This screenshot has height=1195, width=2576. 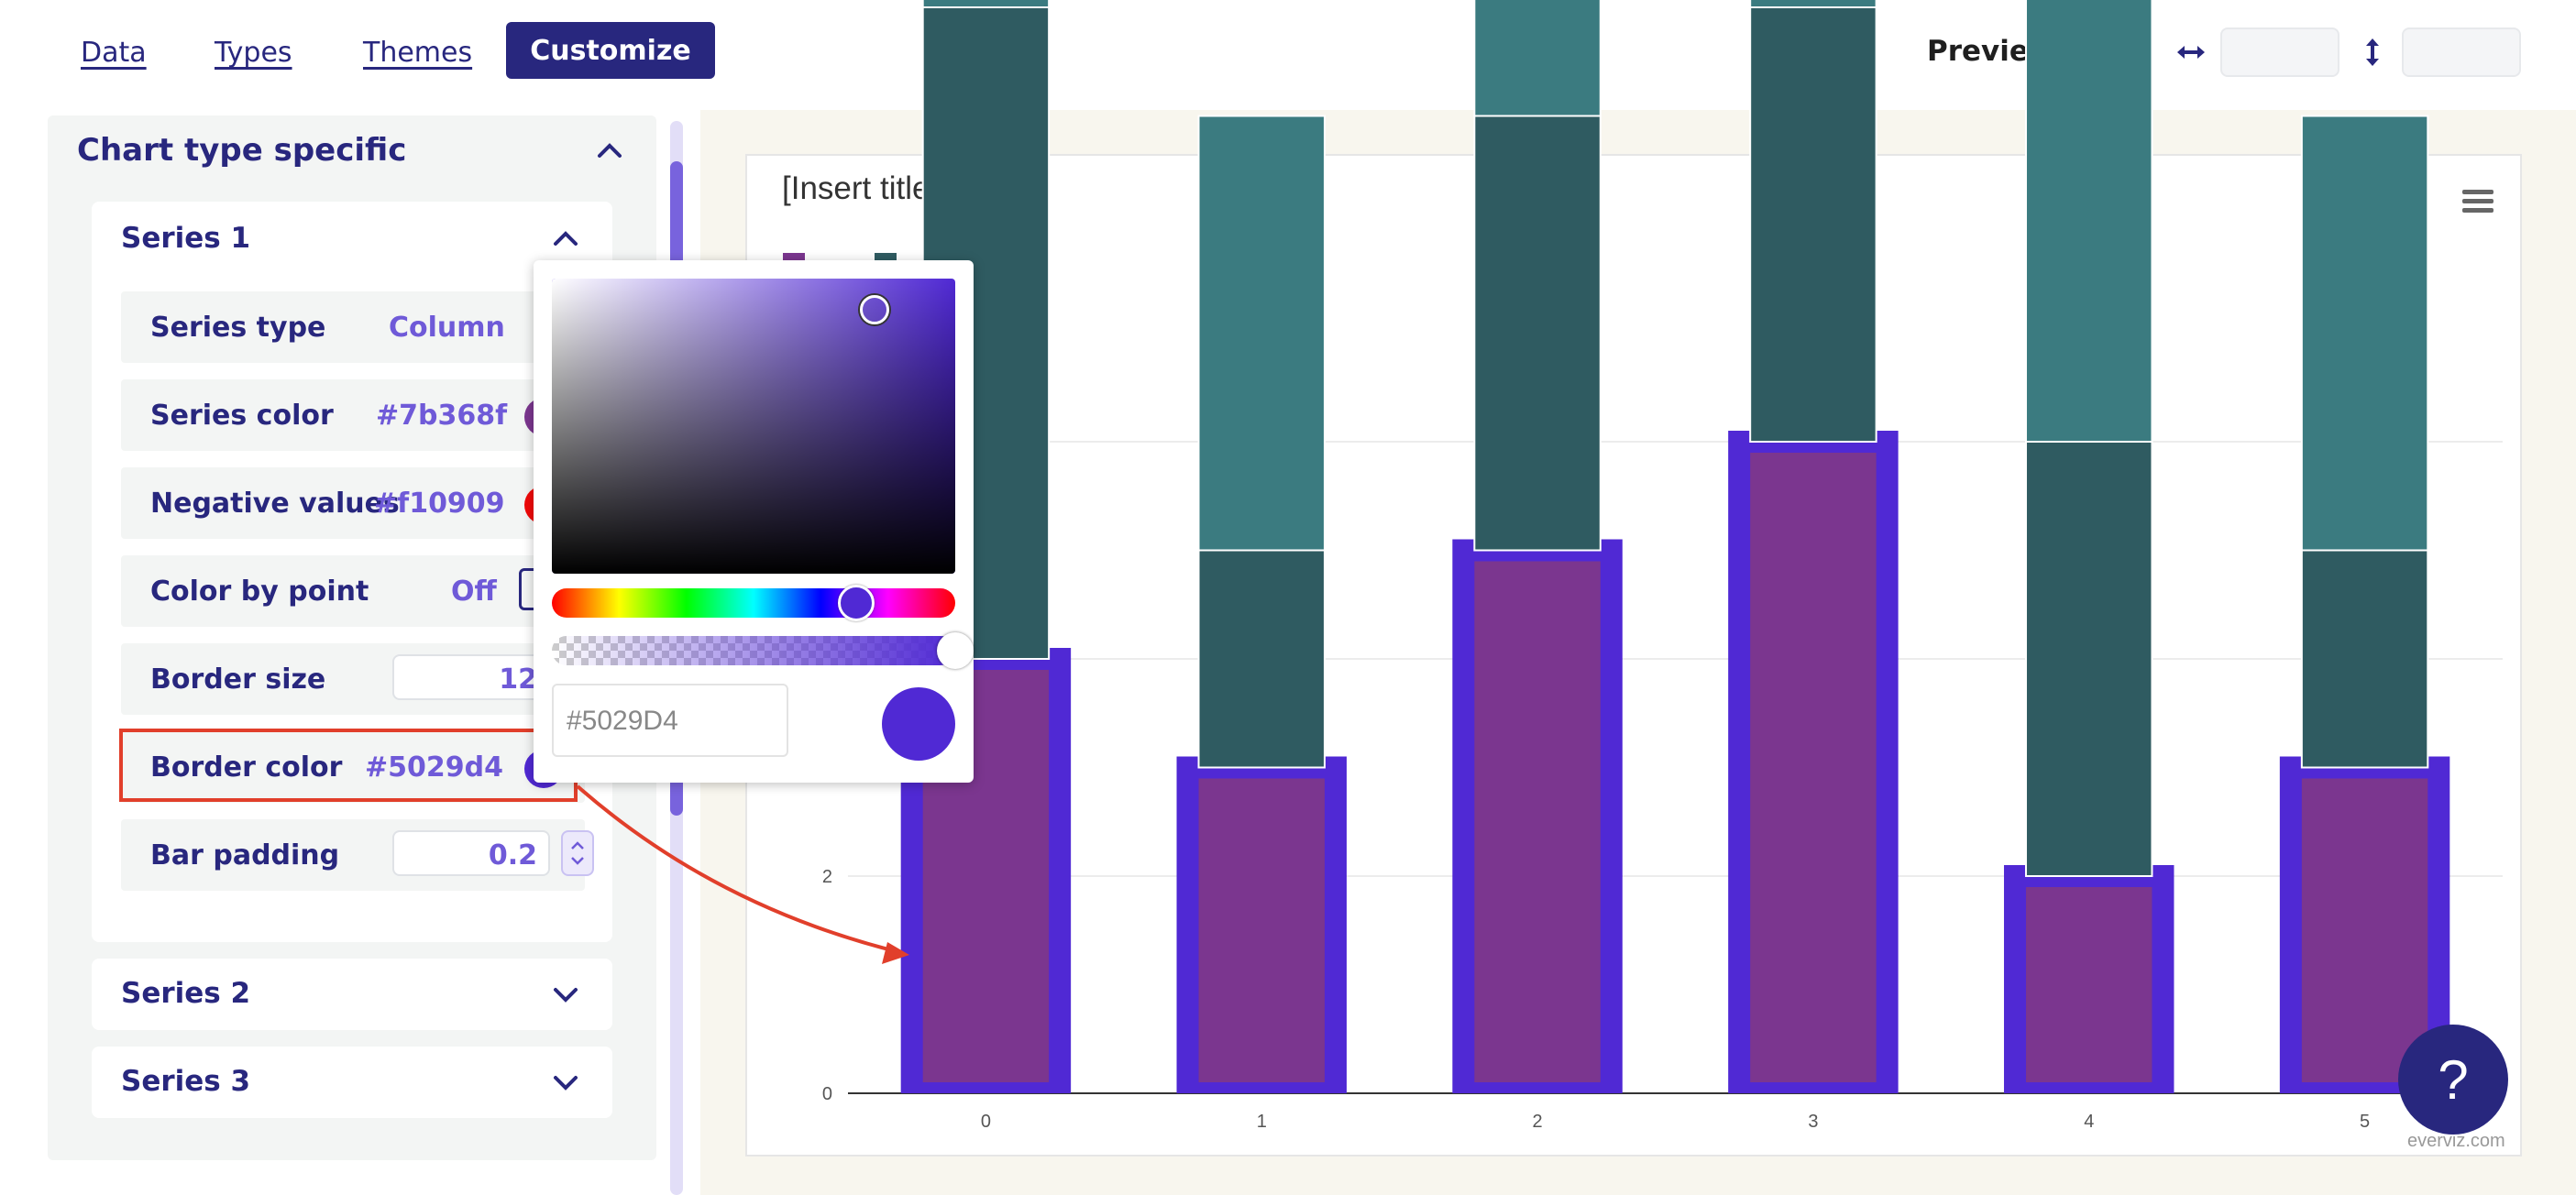 I want to click on x-tick-label: 2, so click(x=1538, y=1122).